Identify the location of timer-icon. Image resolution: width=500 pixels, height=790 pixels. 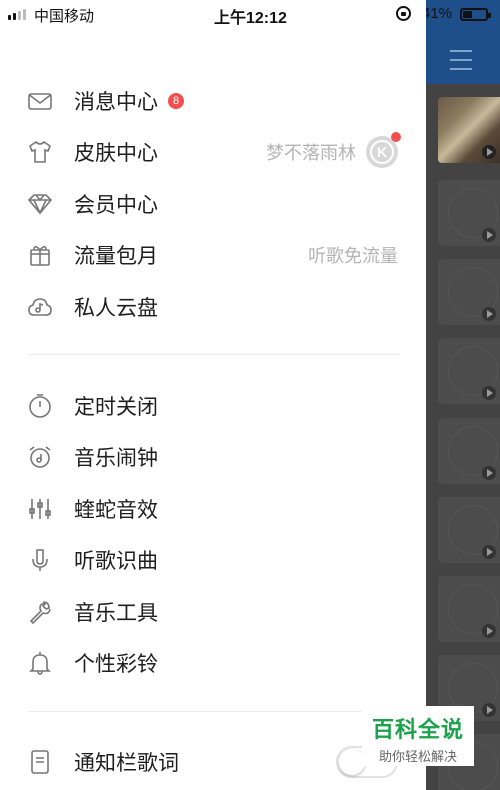
(40, 406).